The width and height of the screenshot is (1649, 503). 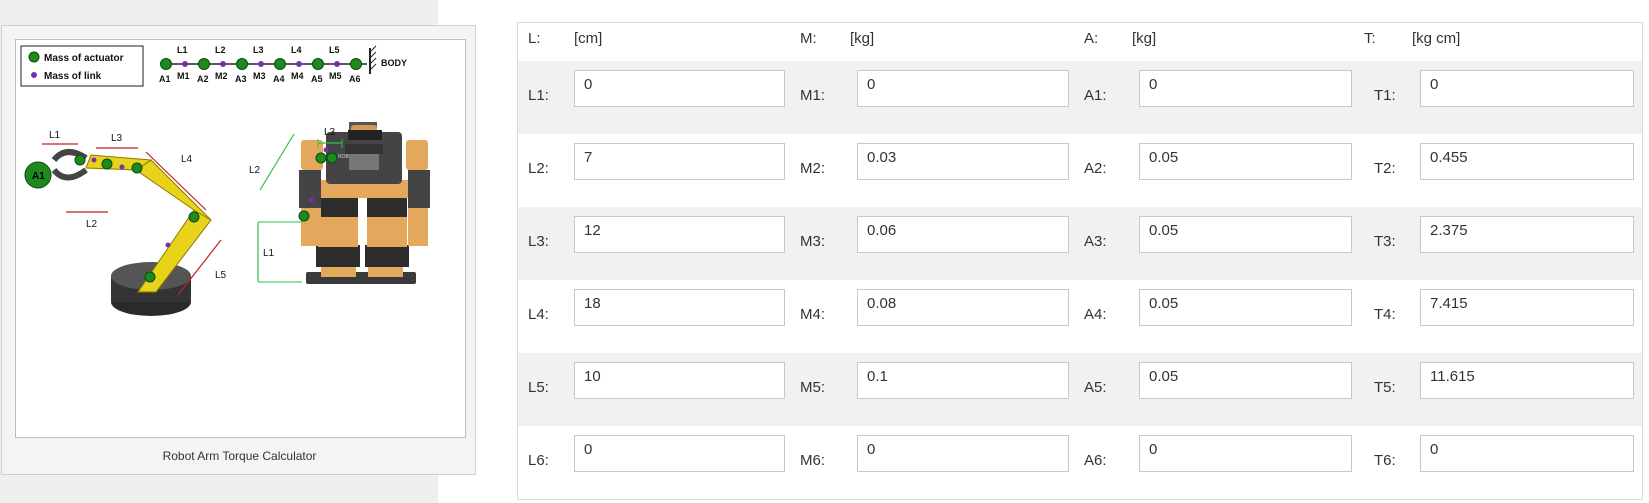 I want to click on arm-label-l1: L1, so click(x=55, y=135).